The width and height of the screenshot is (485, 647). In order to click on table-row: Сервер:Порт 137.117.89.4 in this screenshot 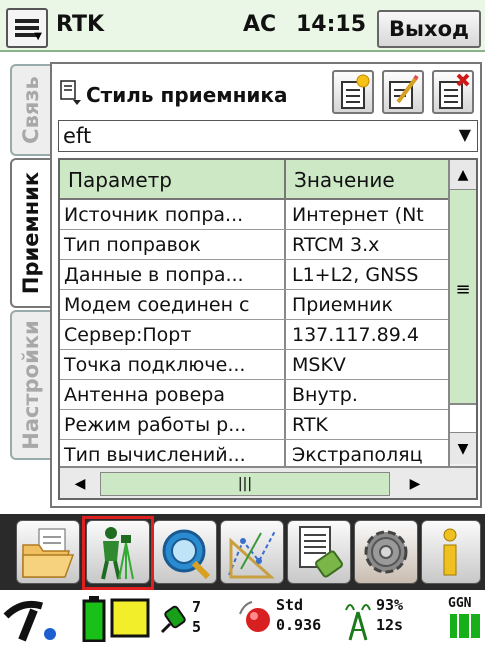, I will do `click(254, 335)`.